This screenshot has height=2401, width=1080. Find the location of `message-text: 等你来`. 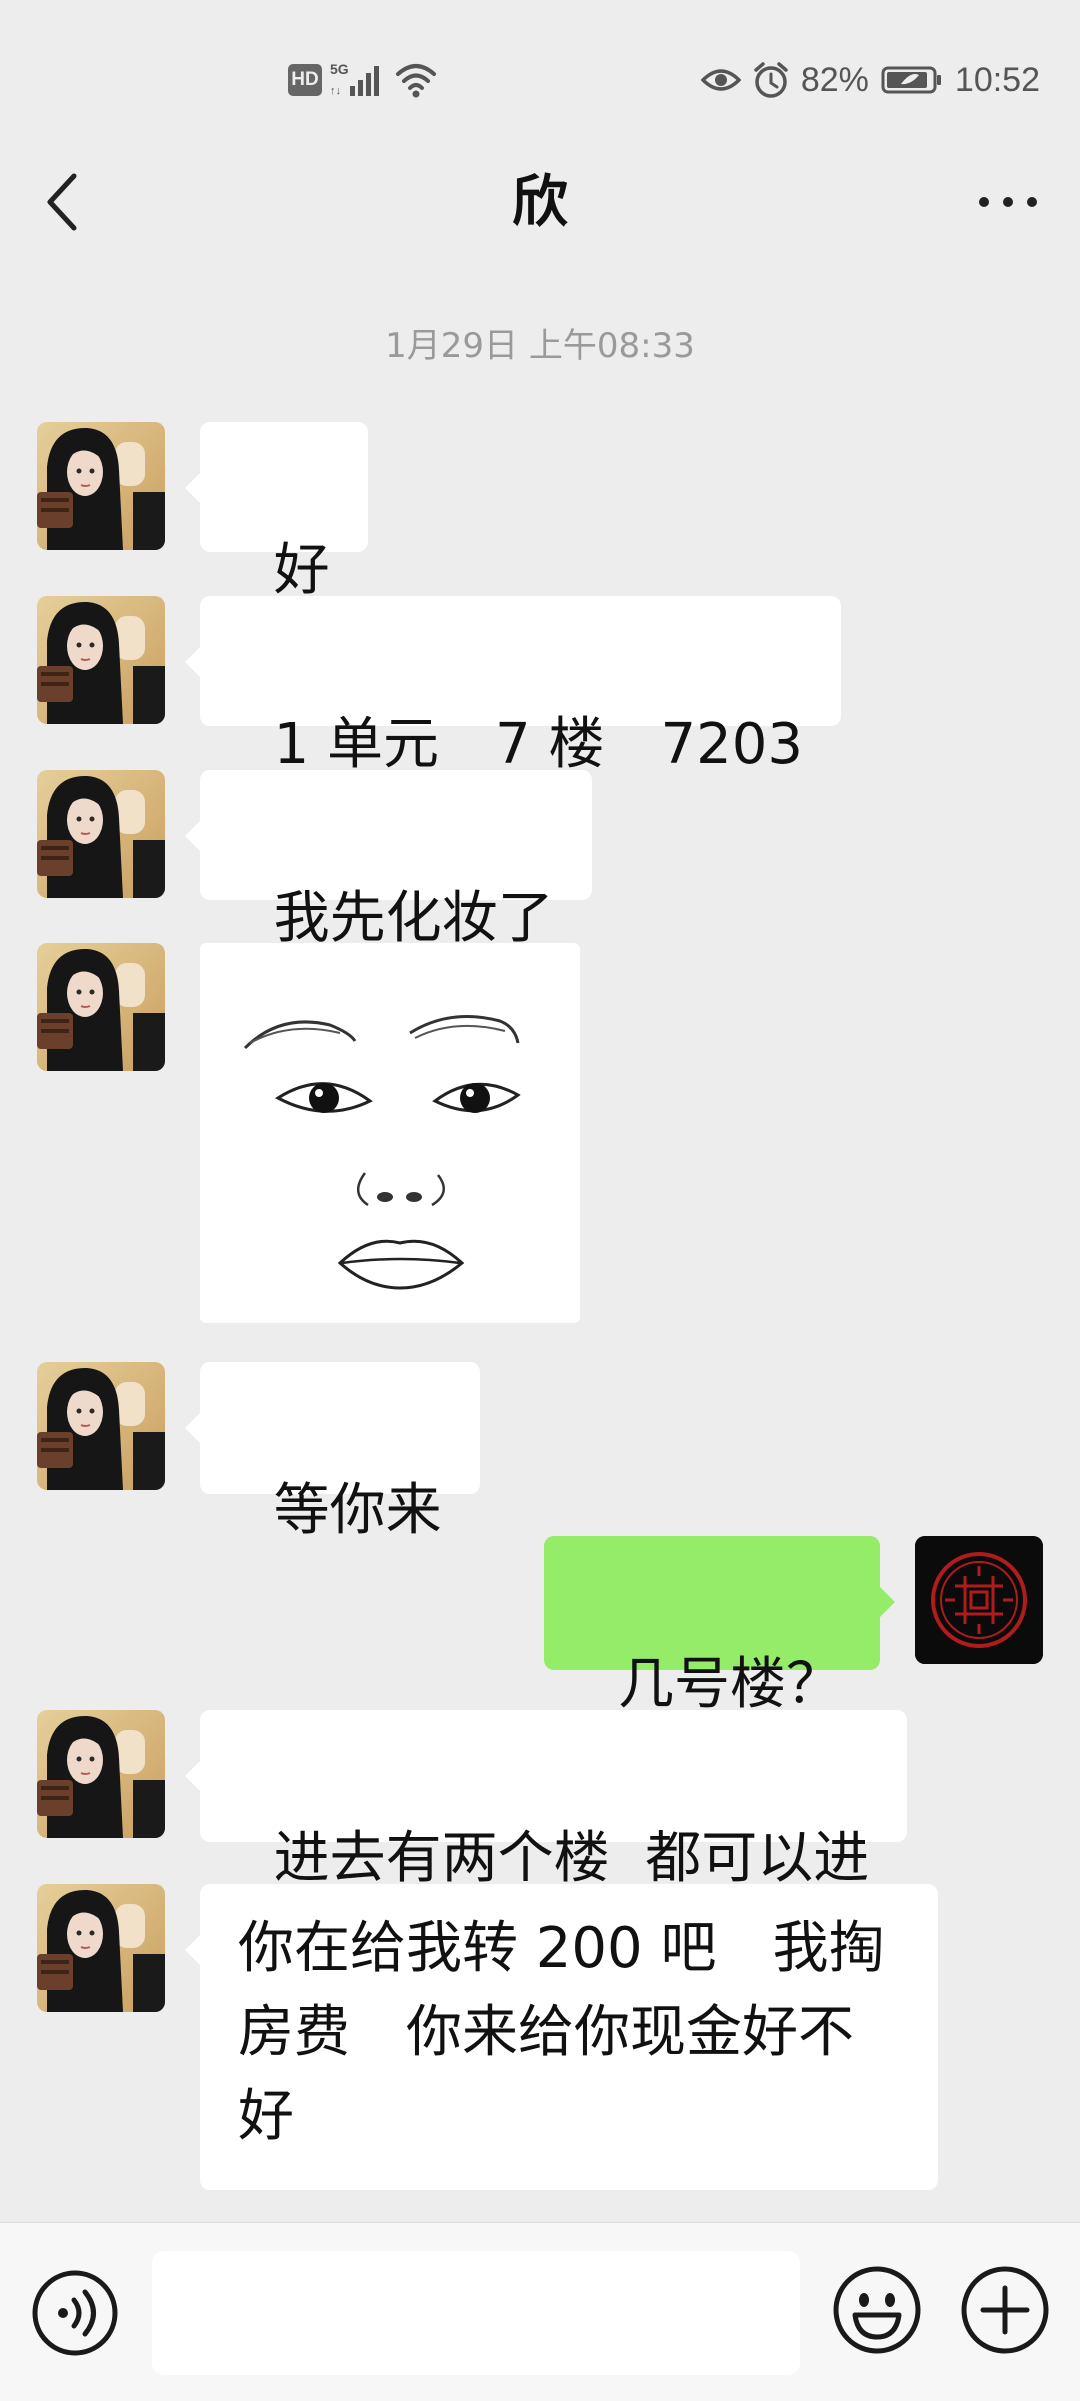

message-text: 等你来 is located at coordinates (357, 1510).